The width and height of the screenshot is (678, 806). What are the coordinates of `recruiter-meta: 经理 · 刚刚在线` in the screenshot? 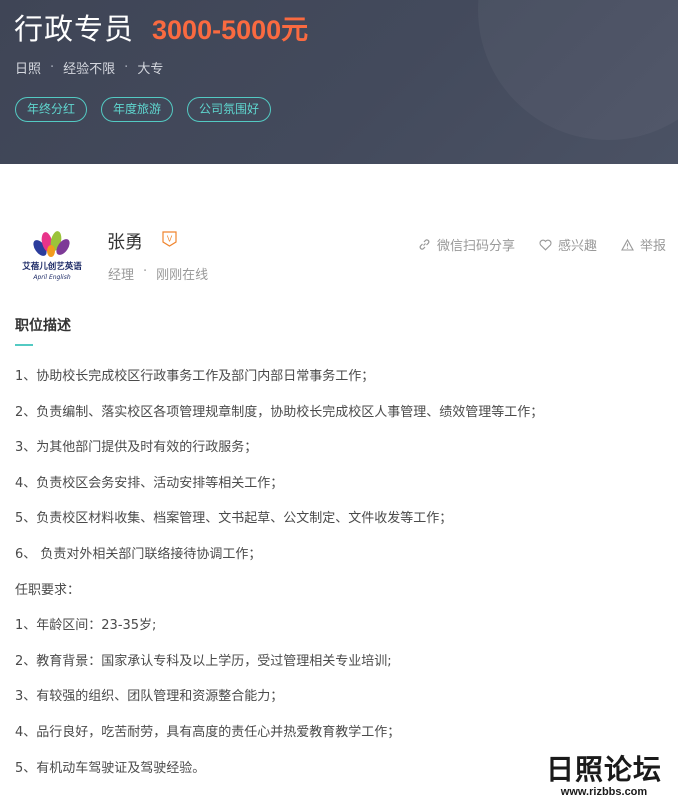 It's located at (158, 273).